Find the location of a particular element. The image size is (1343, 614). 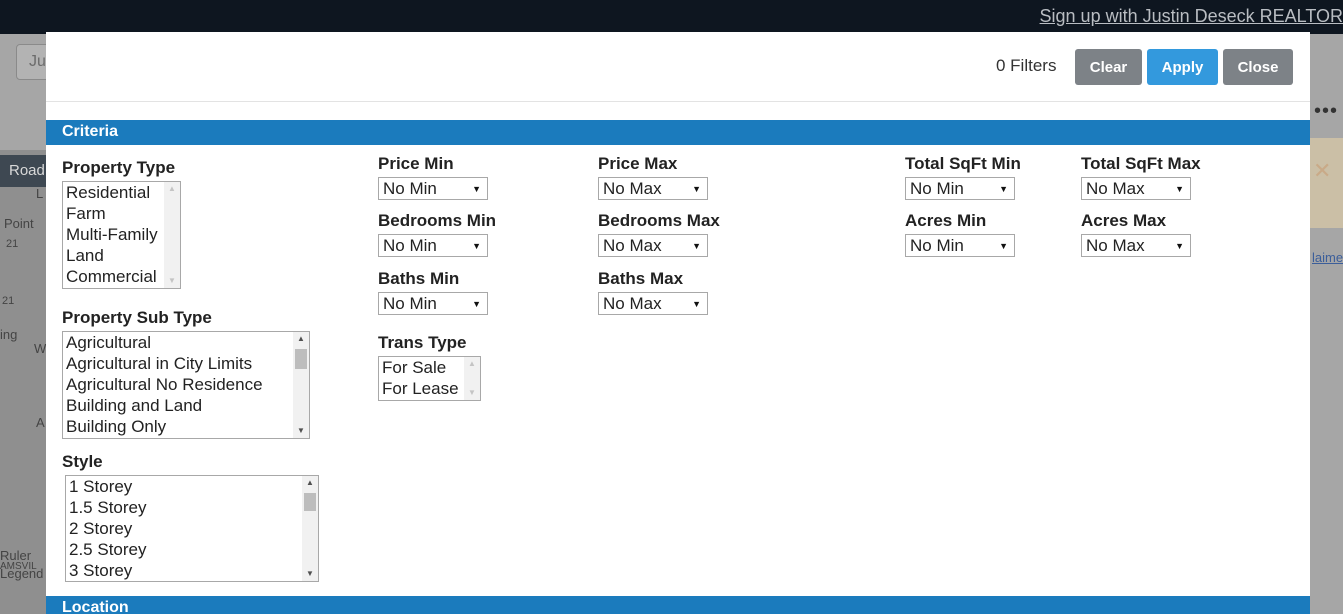

list-item: Multi-Family is located at coordinates (121, 234).